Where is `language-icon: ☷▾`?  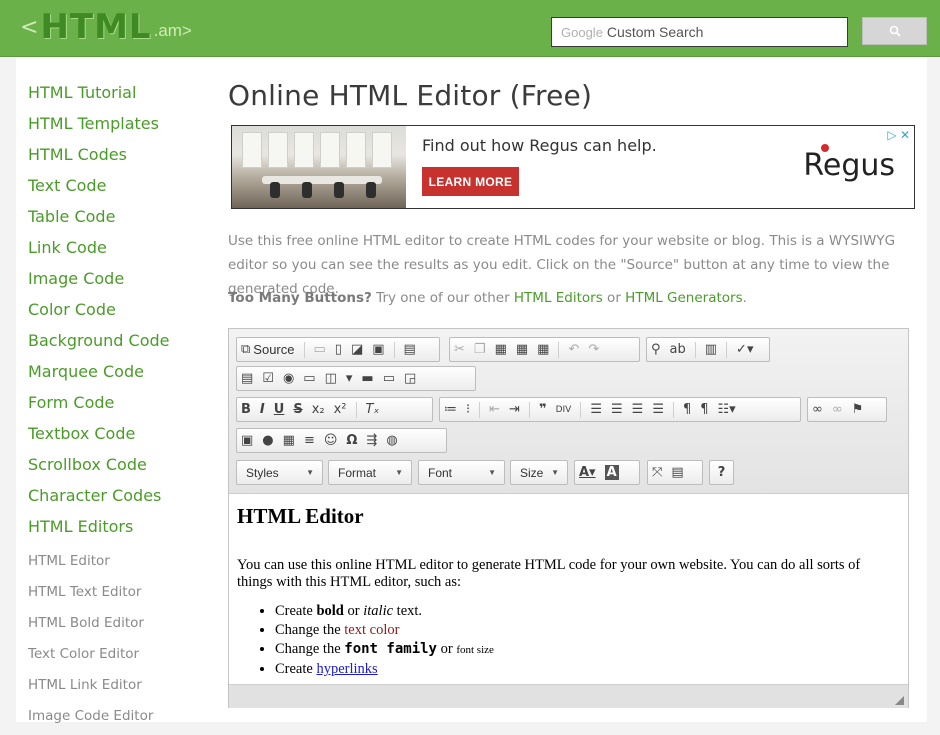 language-icon: ☷▾ is located at coordinates (727, 409).